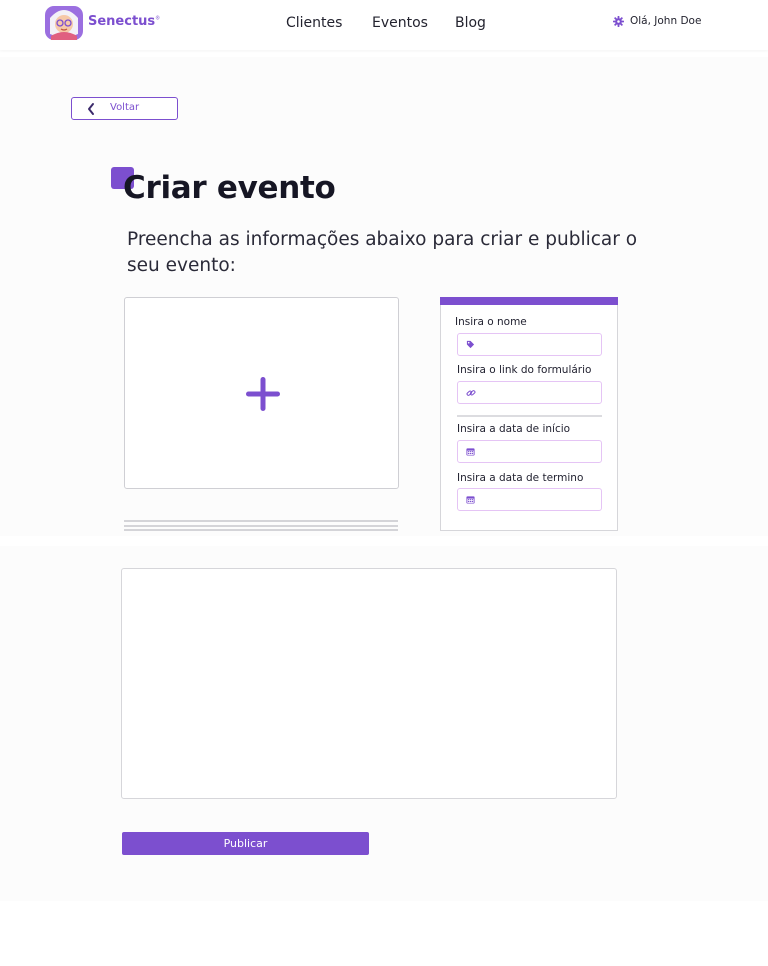 Image resolution: width=768 pixels, height=966 pixels. What do you see at coordinates (158, 18) in the screenshot?
I see `brand-registered-mark: ®` at bounding box center [158, 18].